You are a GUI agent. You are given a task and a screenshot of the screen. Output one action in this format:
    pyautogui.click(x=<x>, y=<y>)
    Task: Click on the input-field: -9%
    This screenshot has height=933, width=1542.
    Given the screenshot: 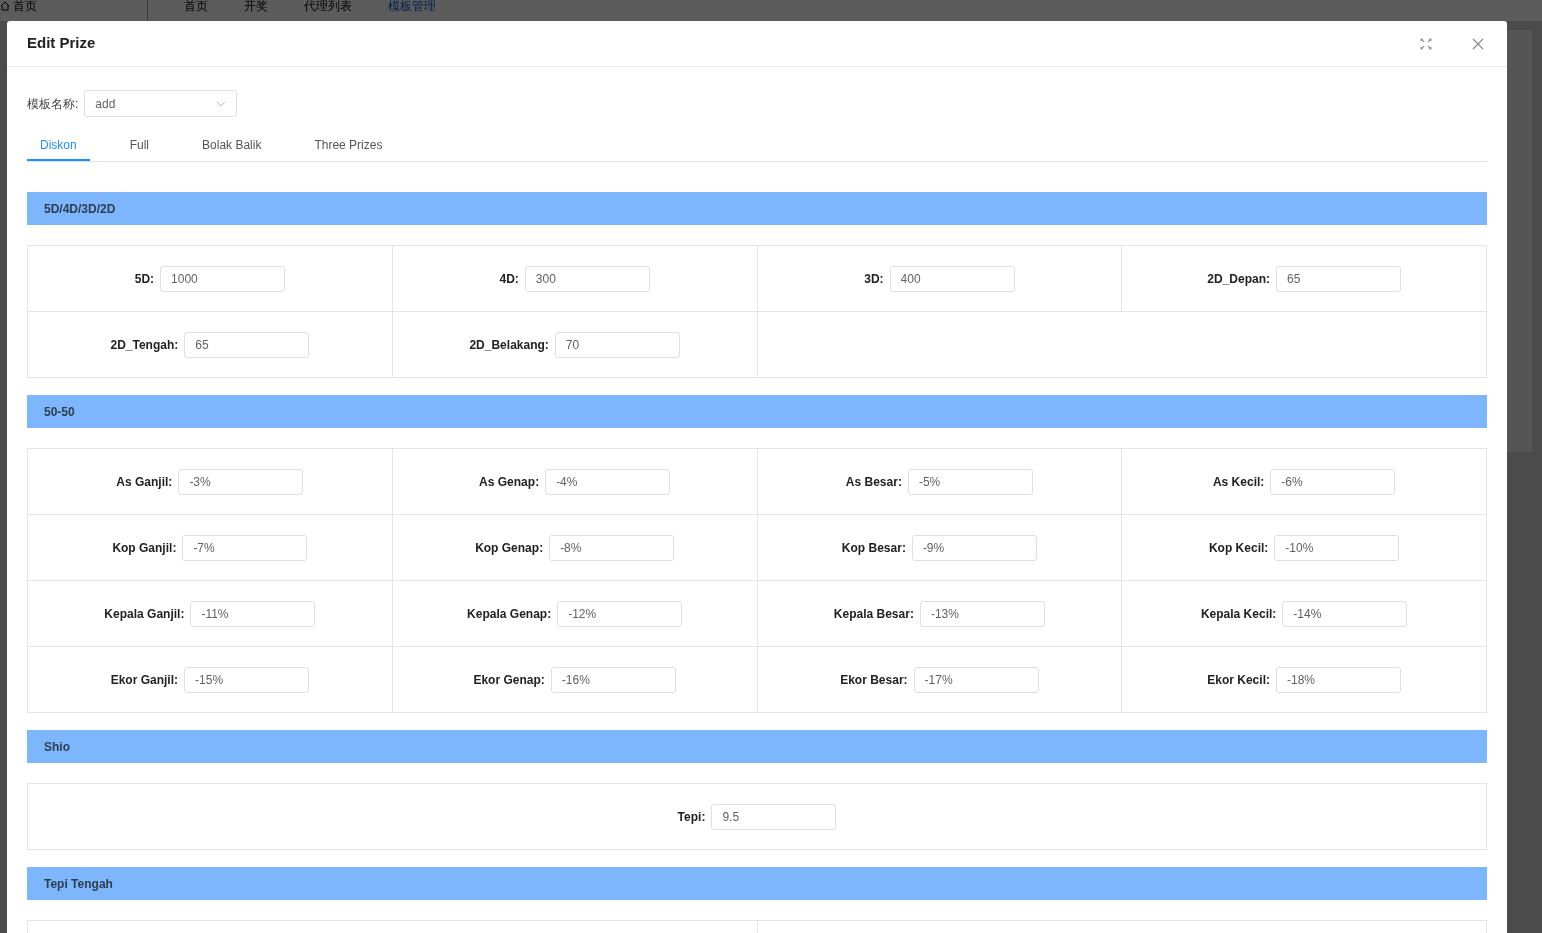 What is the action you would take?
    pyautogui.click(x=974, y=547)
    